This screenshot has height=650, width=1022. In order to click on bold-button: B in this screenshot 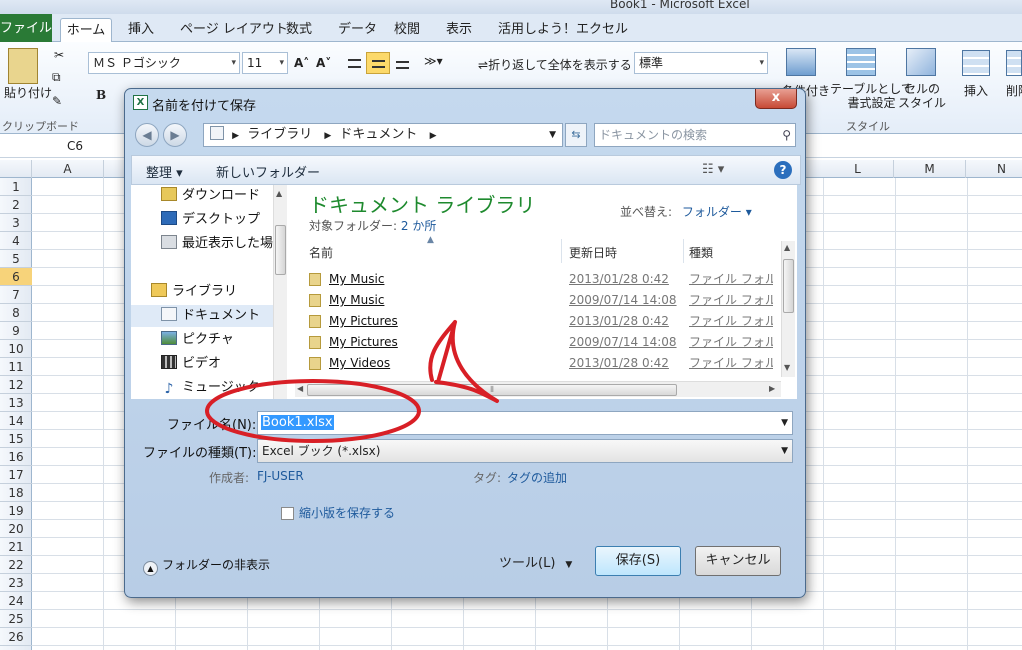, I will do `click(101, 95)`.